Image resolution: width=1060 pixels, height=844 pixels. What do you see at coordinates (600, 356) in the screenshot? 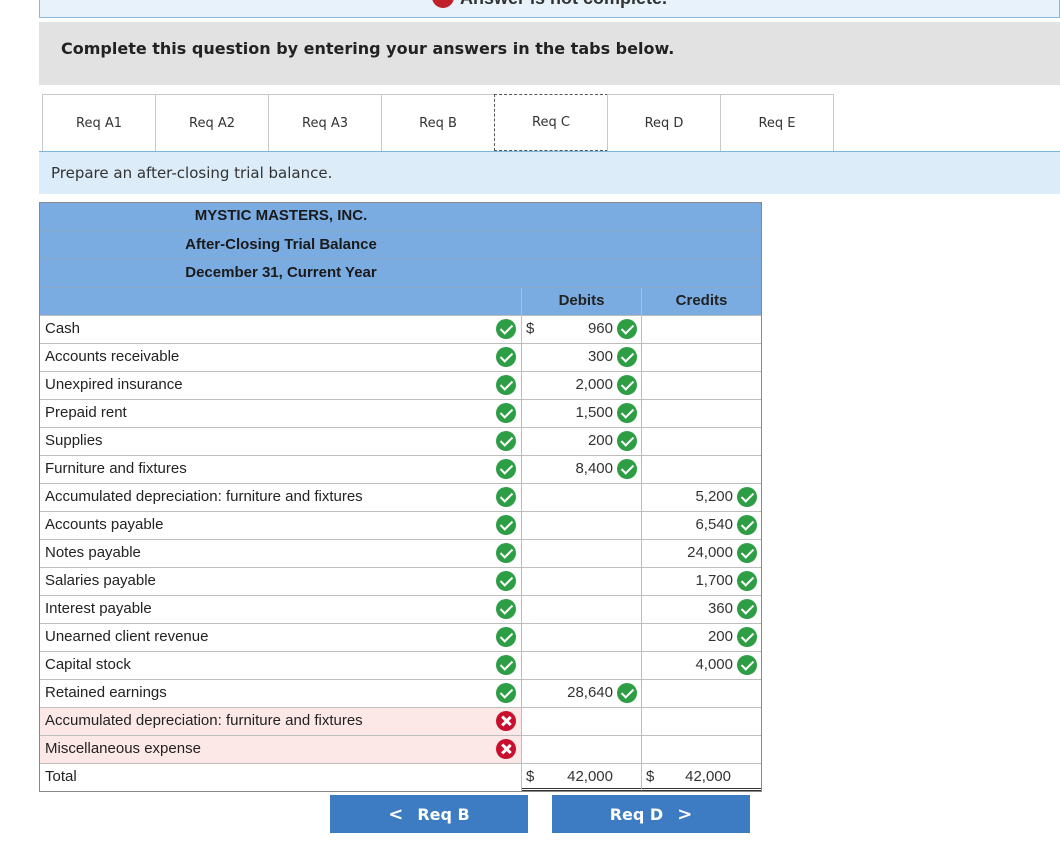
I see `debit-amount: 300` at bounding box center [600, 356].